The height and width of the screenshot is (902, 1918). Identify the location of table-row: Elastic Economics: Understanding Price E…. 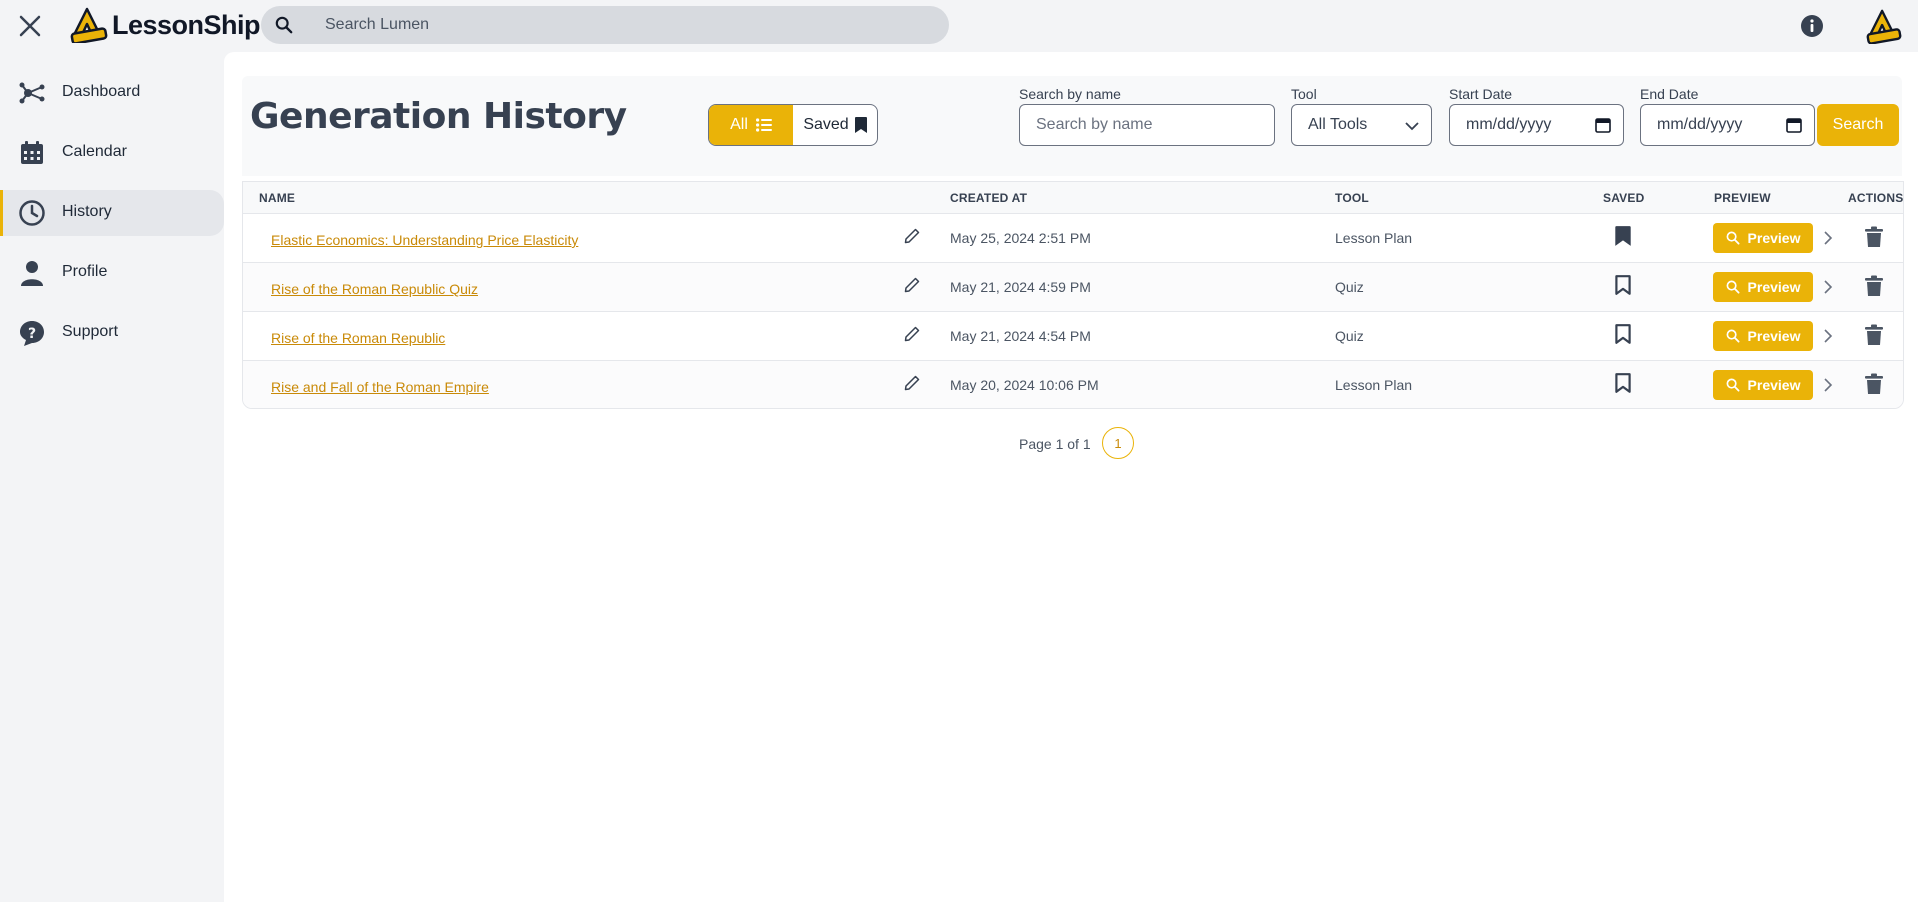
(1073, 238).